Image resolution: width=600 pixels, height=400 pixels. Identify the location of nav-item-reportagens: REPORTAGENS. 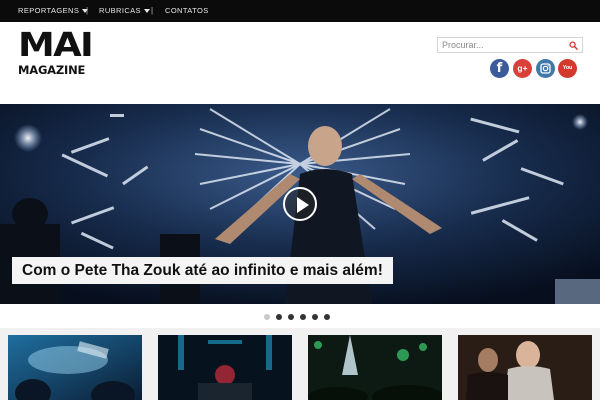
(53, 11).